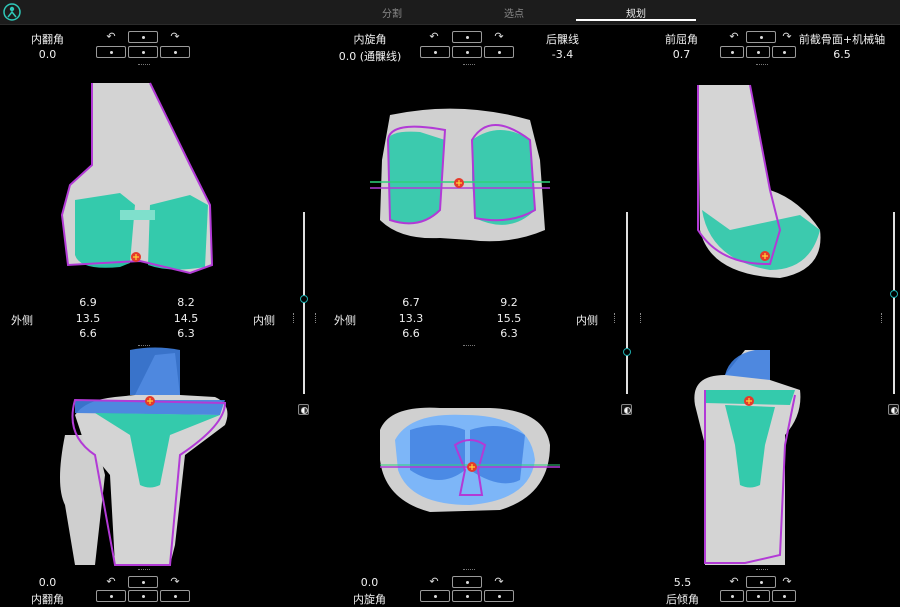  I want to click on tab-segmentation: 分割, so click(392, 12).